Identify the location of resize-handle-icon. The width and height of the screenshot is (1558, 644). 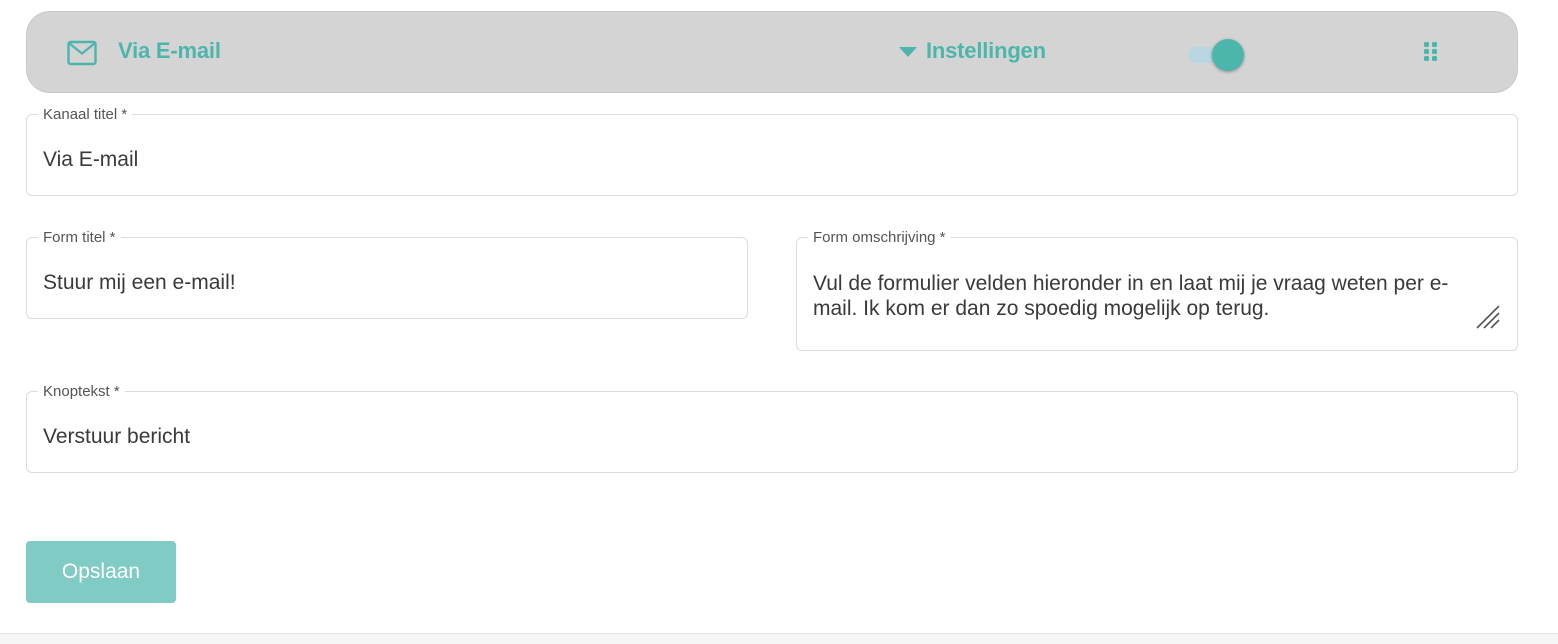
(1488, 317).